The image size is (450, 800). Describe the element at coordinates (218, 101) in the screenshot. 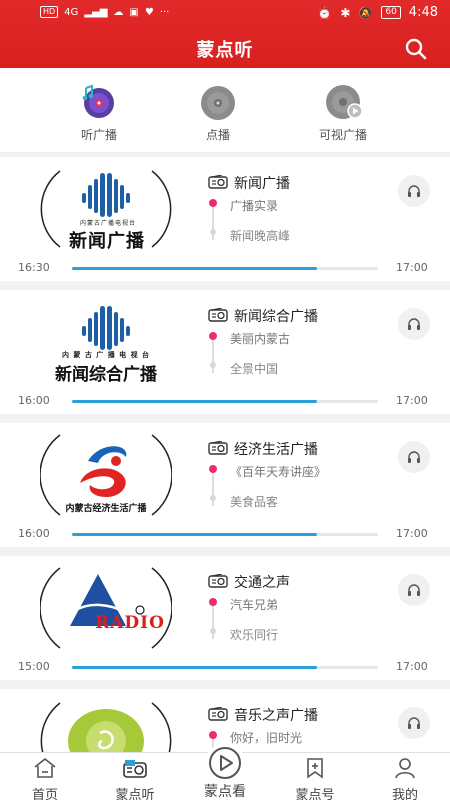

I see `vinyl-icon` at that location.